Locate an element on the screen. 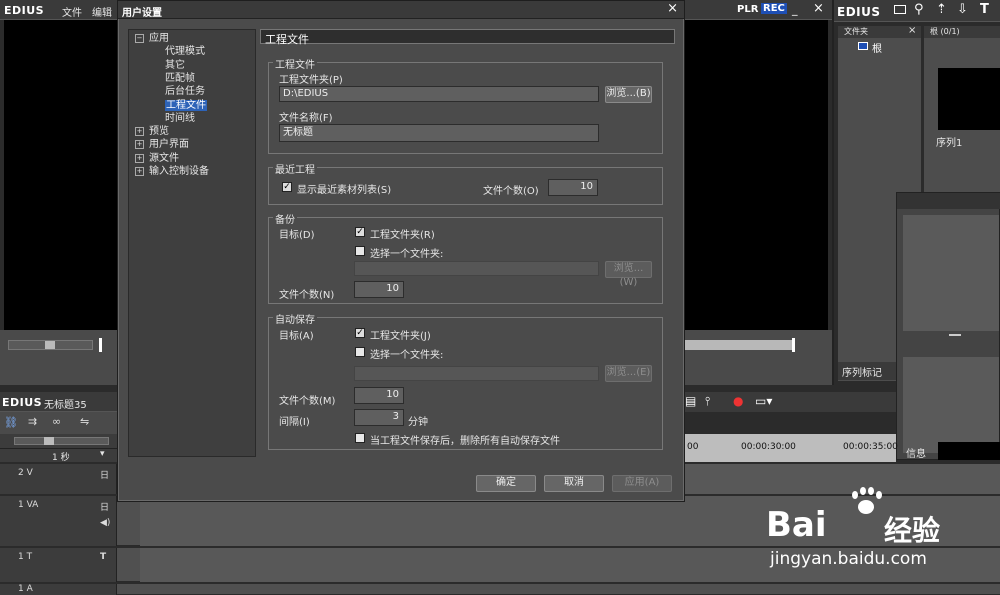  tree-item-label: 输入控制设备 is located at coordinates (179, 171).